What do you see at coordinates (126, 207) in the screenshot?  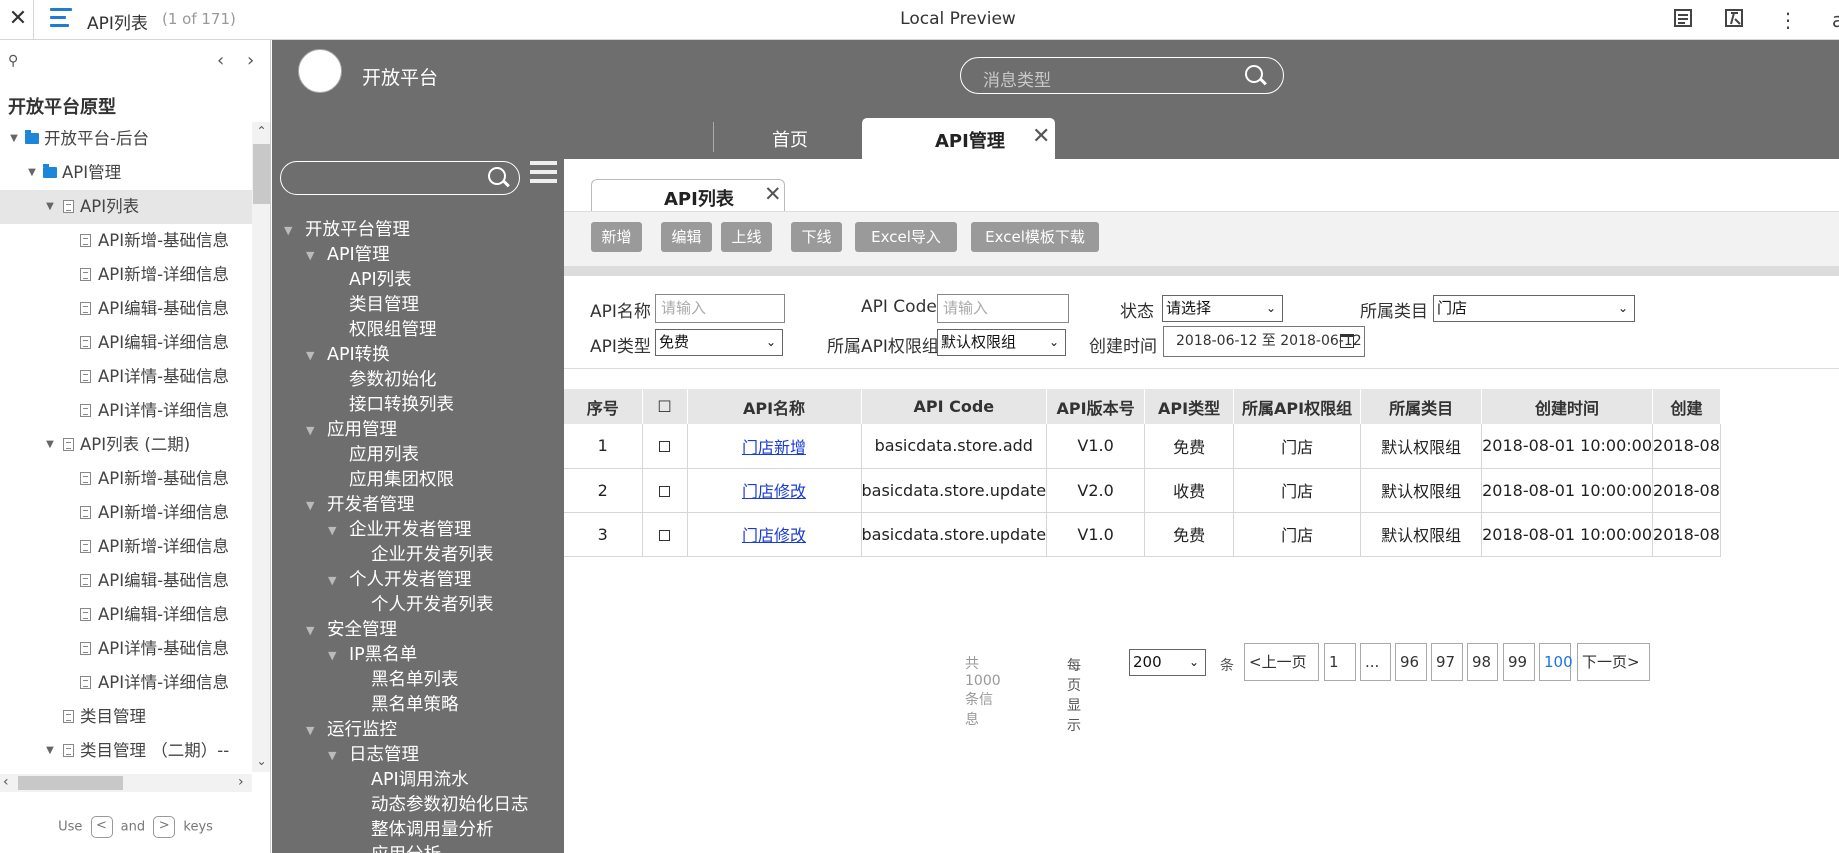 I see `outline-item: ▼ API列表` at bounding box center [126, 207].